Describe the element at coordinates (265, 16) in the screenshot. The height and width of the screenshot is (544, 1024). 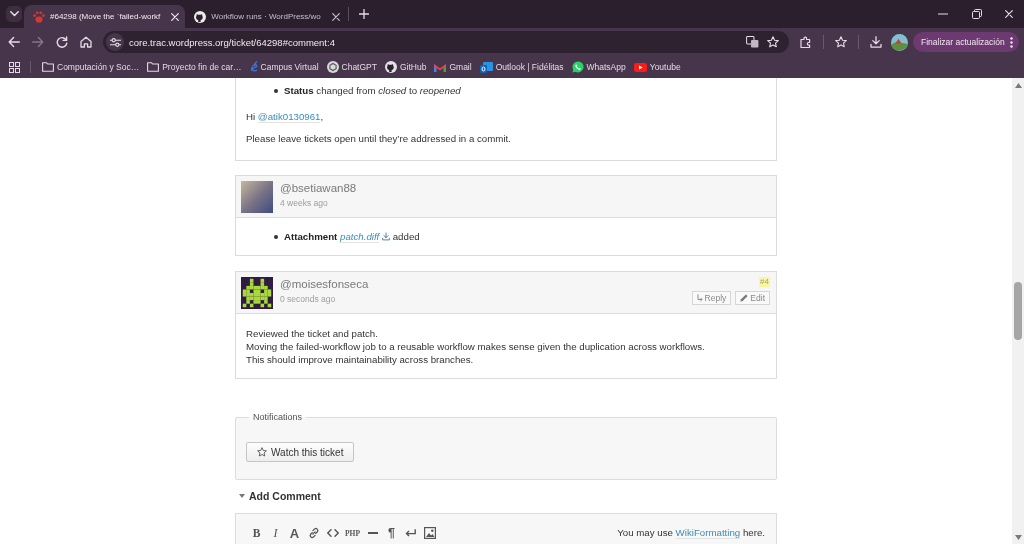
I see `browser-tab: Workflow runs · WordPress/wo` at that location.